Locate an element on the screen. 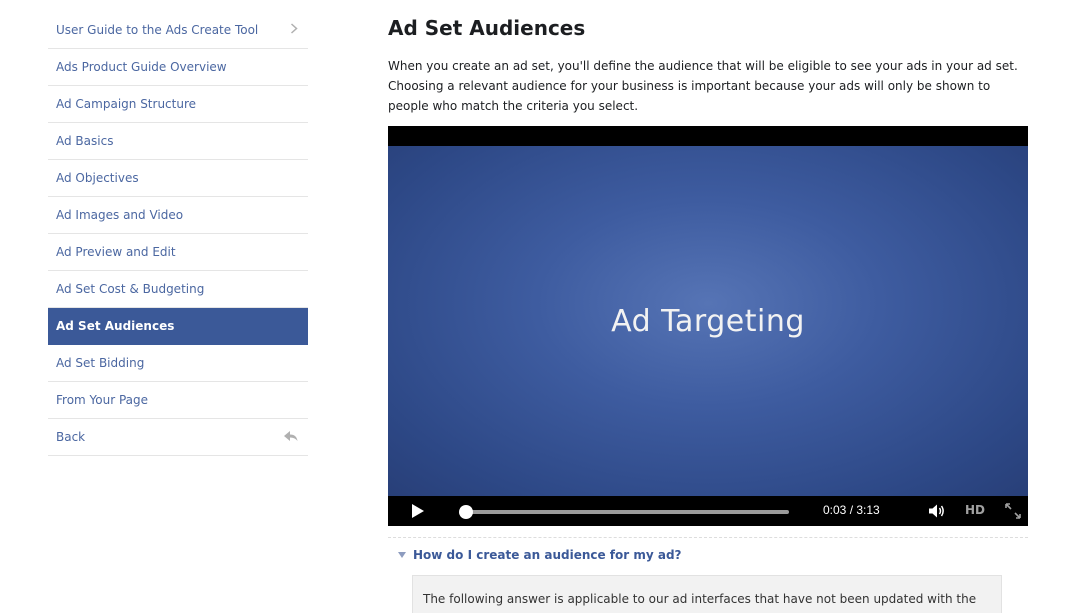  sidebar-item-cost-budgeting: Ad Set Cost & Budgeting is located at coordinates (178, 289).